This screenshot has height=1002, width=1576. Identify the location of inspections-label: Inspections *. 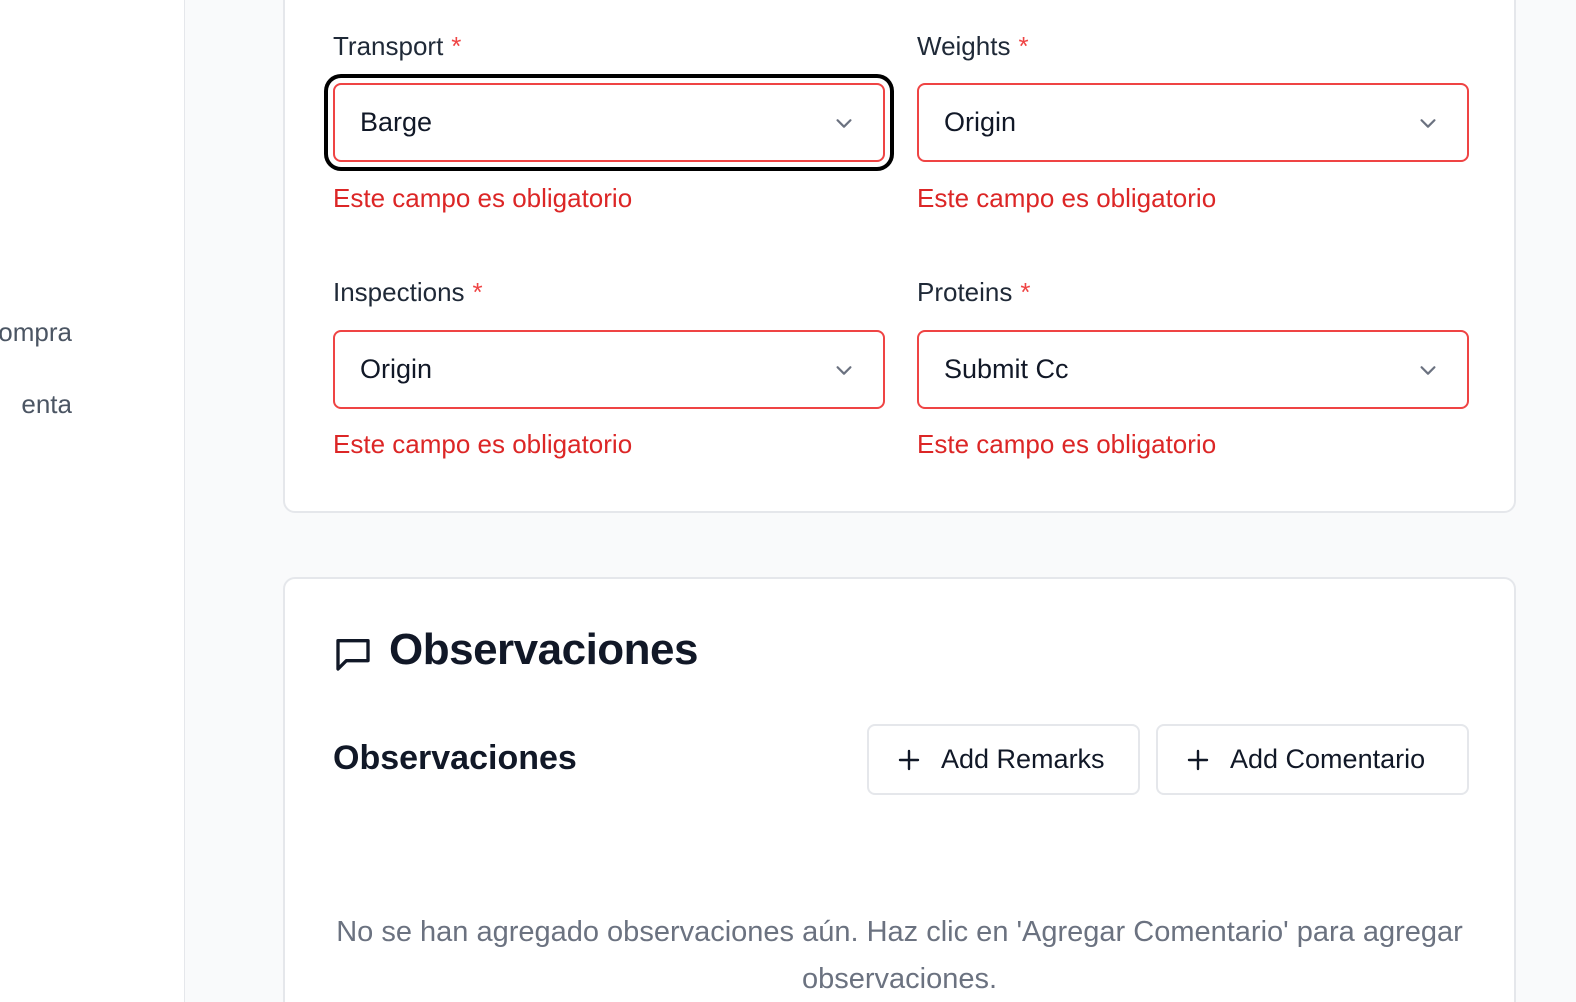
(408, 292).